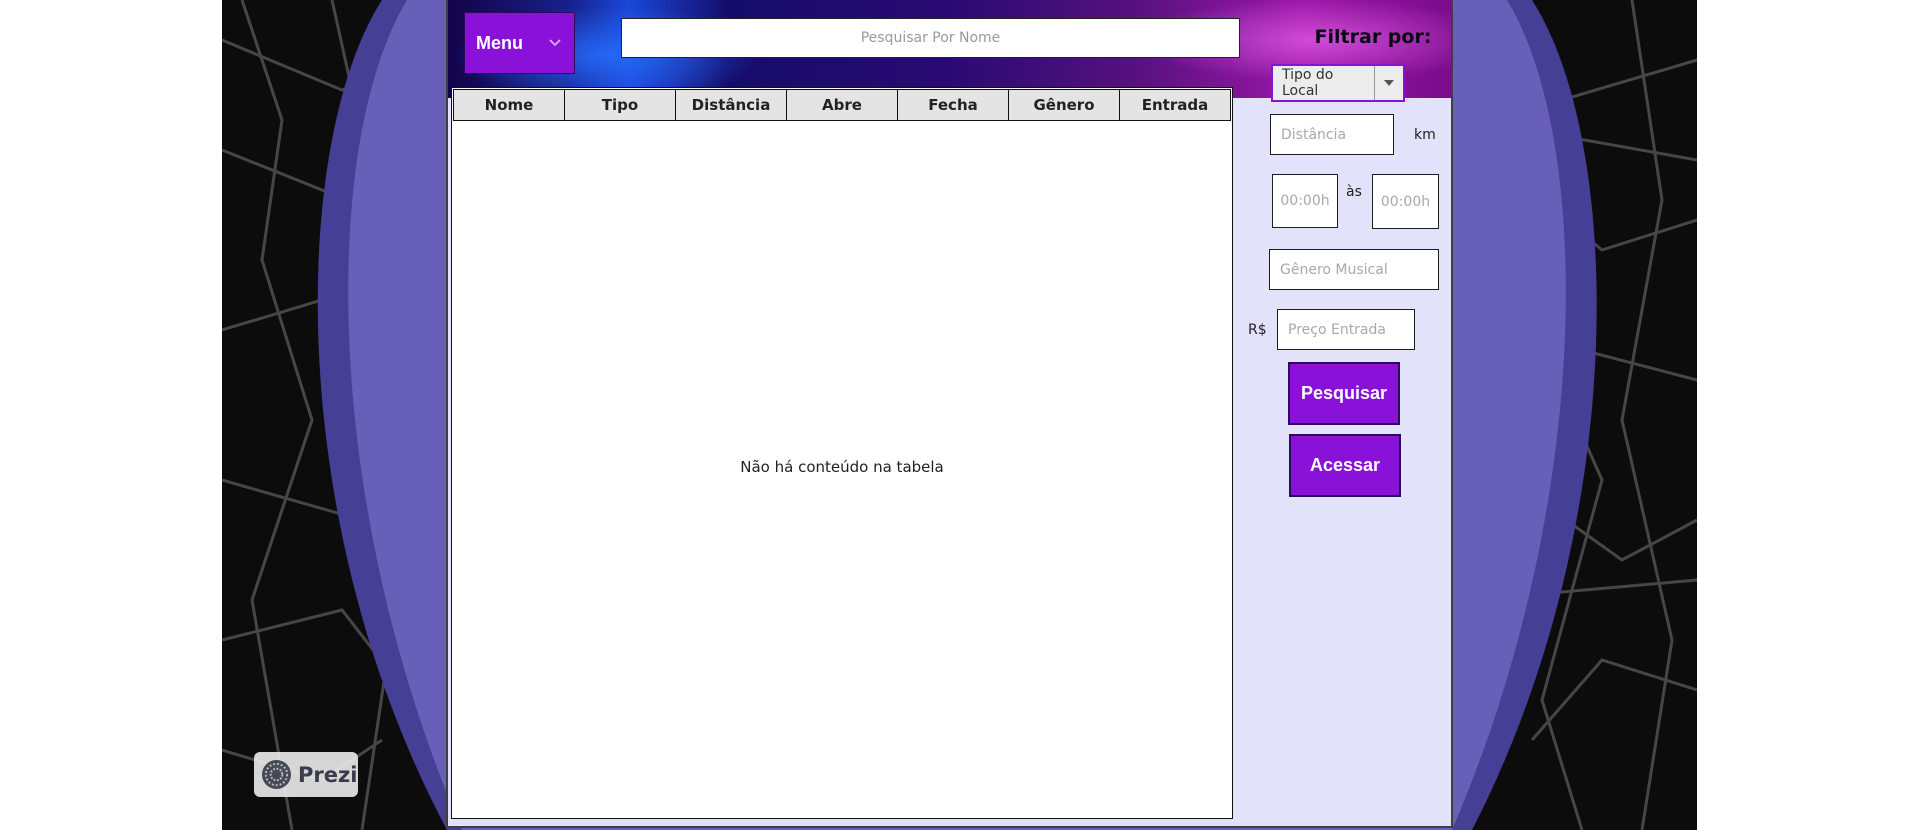 This screenshot has width=1920, height=830. I want to click on column-header-entrada: Entrada, so click(1175, 105).